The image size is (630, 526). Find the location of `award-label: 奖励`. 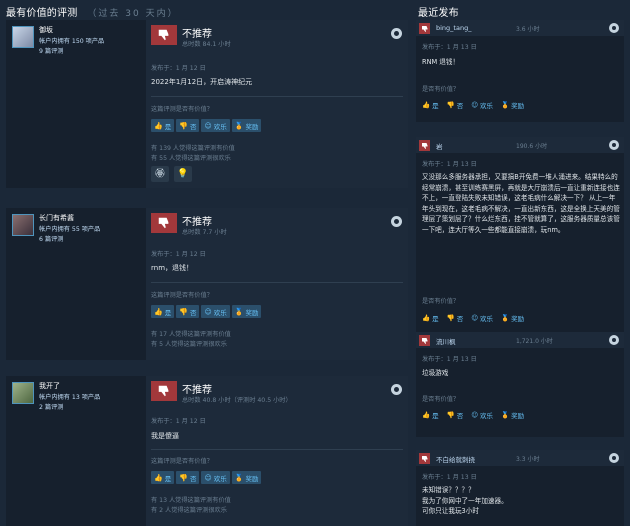

award-label: 奖励 is located at coordinates (252, 478).